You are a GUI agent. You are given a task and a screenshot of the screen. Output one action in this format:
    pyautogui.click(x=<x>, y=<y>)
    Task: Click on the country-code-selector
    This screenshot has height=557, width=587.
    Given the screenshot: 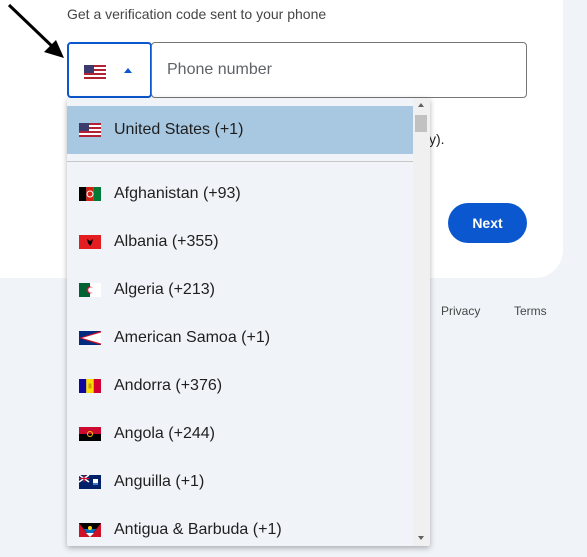 What is the action you would take?
    pyautogui.click(x=109, y=70)
    